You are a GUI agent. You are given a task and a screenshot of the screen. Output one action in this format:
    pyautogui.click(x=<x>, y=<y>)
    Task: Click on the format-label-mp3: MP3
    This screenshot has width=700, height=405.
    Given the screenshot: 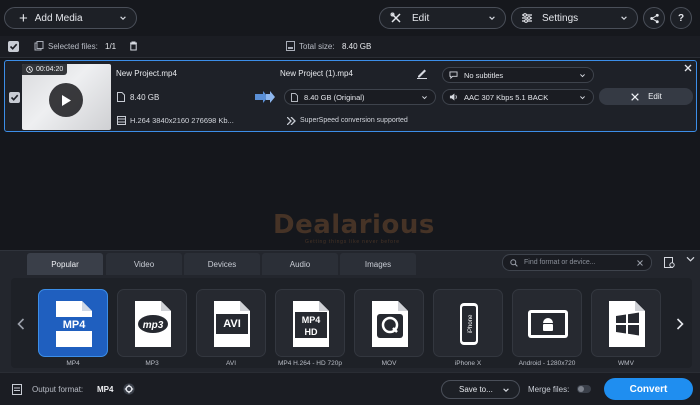 What is the action you would take?
    pyautogui.click(x=152, y=363)
    